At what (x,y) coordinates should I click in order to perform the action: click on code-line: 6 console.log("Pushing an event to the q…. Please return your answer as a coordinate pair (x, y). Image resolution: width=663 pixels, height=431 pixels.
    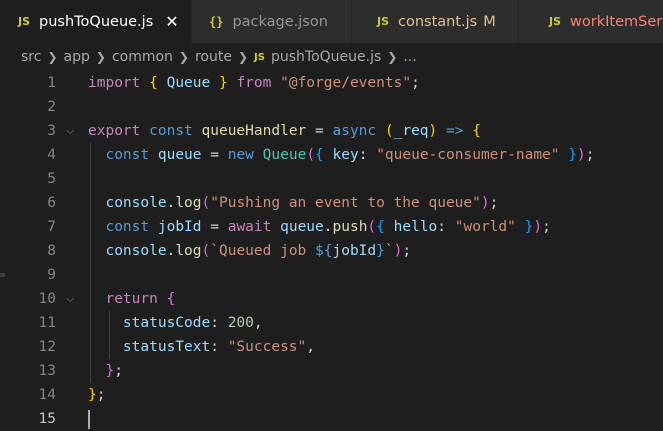
    Looking at the image, I should click on (331, 203).